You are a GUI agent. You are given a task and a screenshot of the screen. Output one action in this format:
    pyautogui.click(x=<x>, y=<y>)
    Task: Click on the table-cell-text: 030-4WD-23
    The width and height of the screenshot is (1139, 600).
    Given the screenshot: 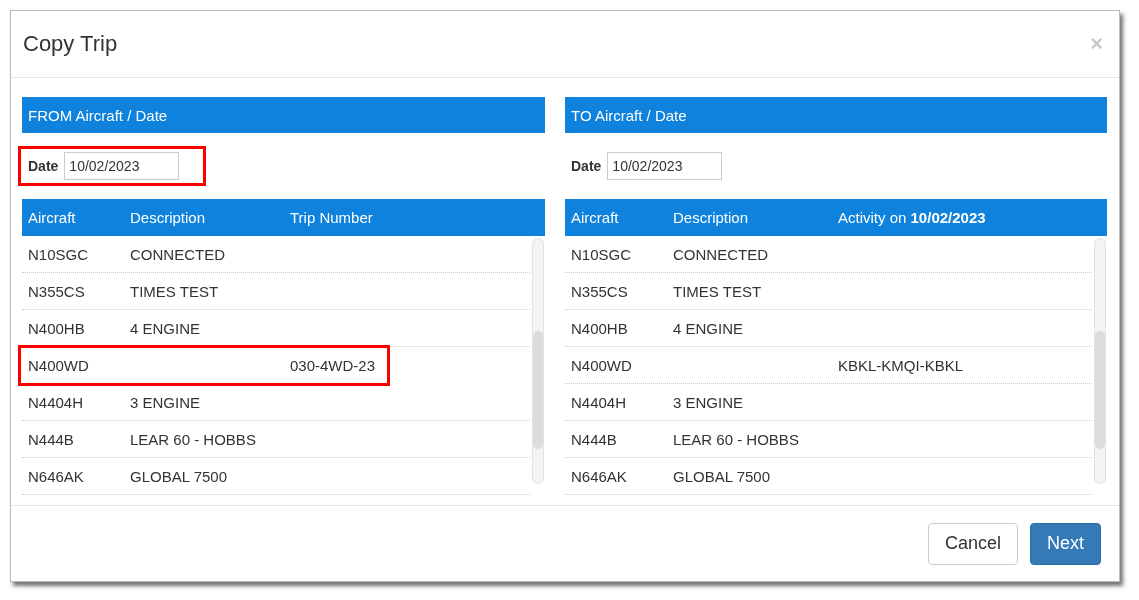 What is the action you would take?
    pyautogui.click(x=332, y=365)
    